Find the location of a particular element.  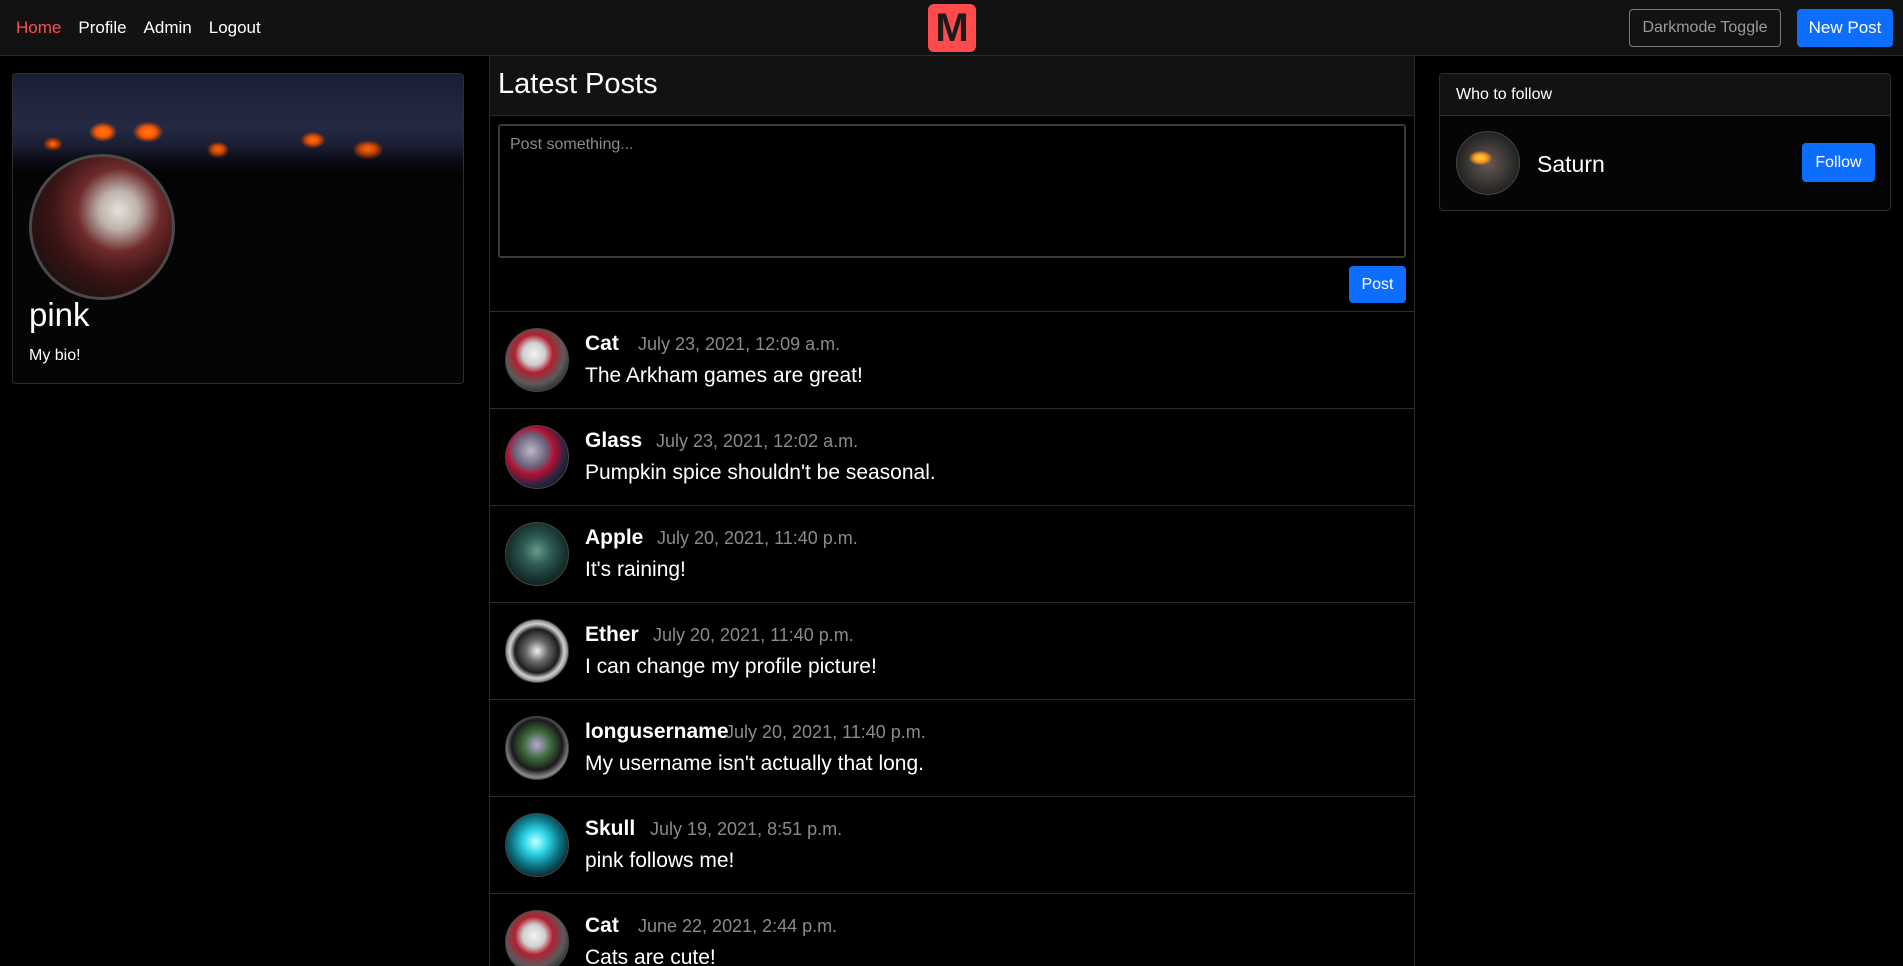

submit-post-button: Post is located at coordinates (1377, 284).